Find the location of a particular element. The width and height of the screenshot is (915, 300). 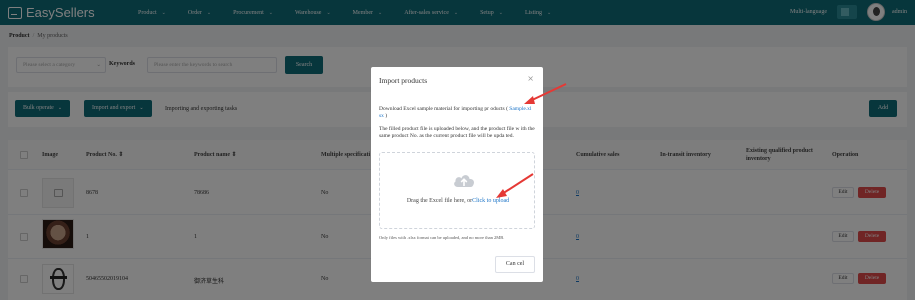

annotation-arrow-sample is located at coordinates (545, 93).